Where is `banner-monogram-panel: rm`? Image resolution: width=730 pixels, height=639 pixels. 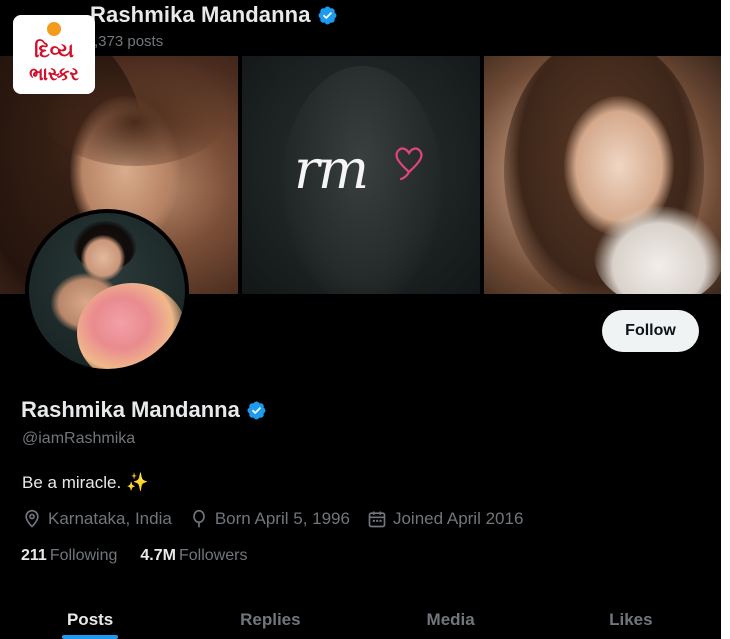
banner-monogram-panel: rm is located at coordinates (361, 175).